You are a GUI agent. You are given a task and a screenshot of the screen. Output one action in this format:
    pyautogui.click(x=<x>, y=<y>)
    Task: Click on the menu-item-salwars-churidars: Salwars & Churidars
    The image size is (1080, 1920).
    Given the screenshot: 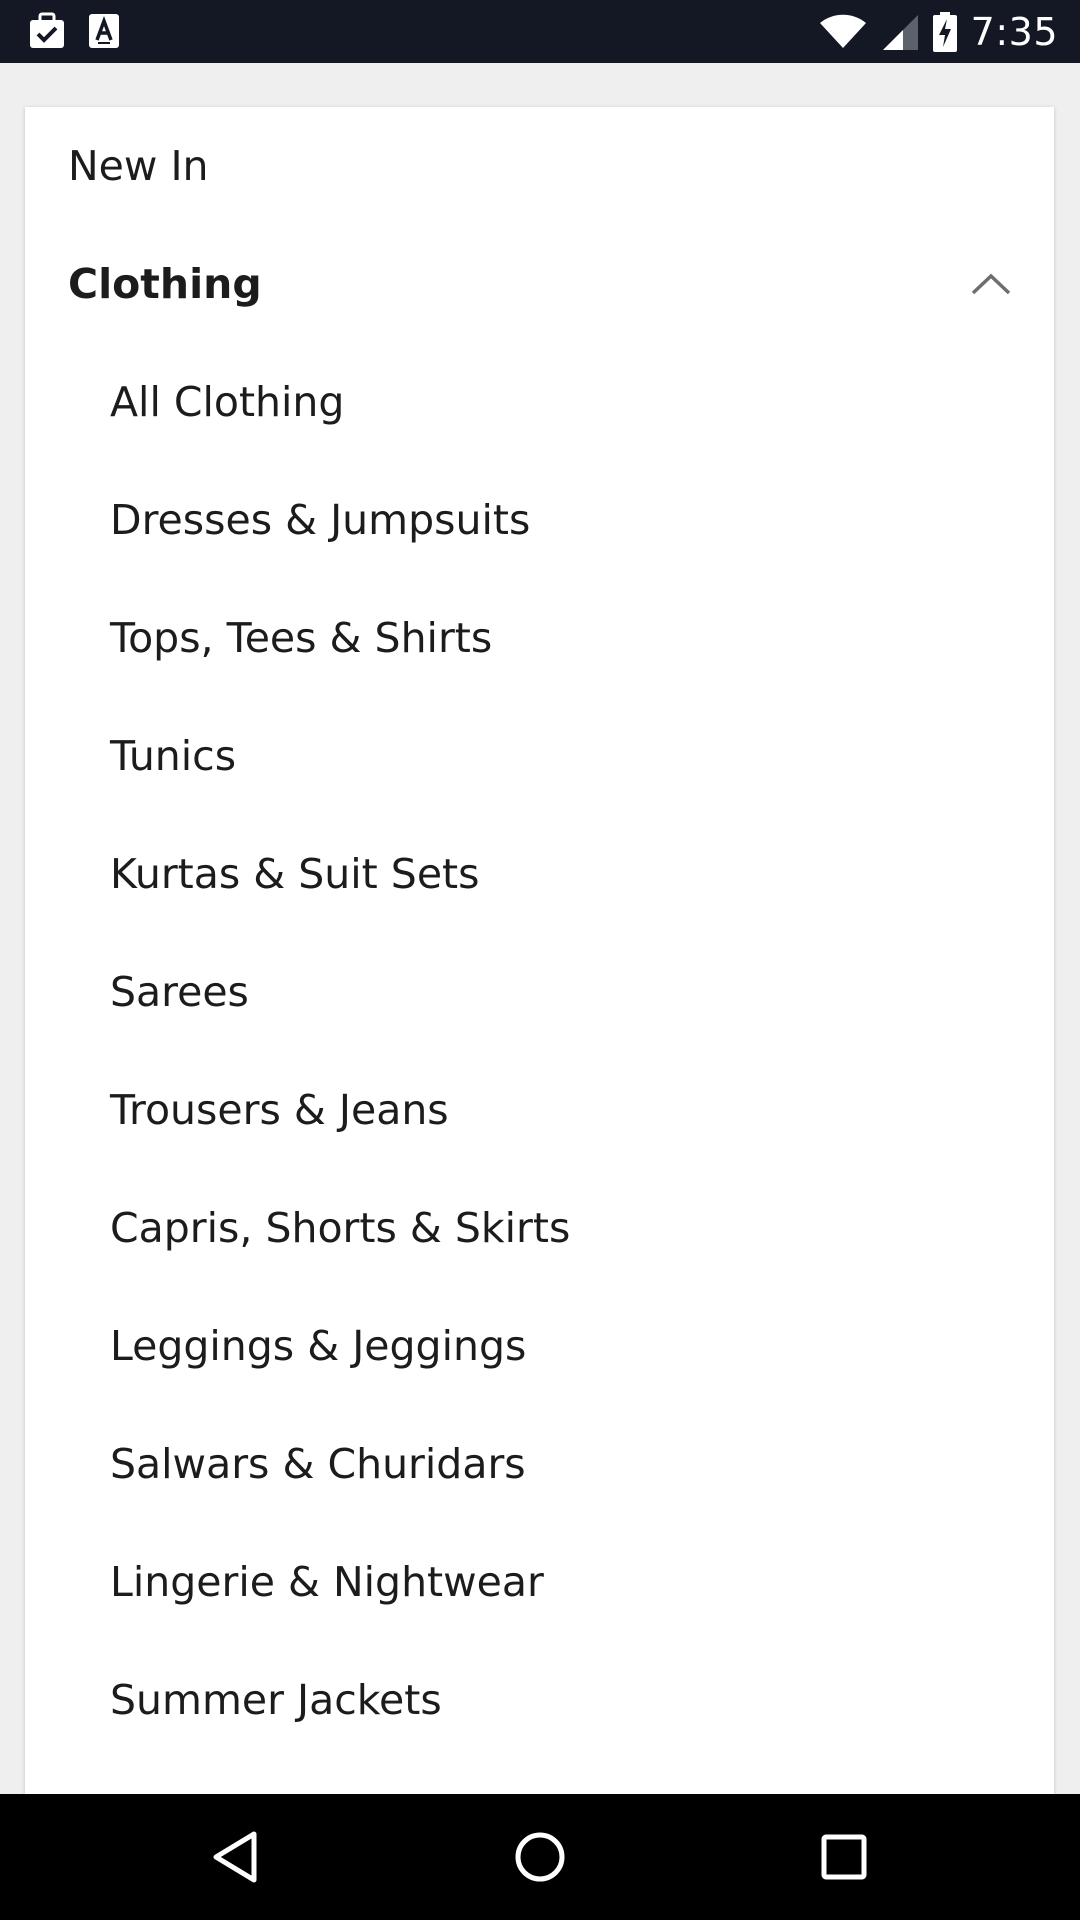 What is the action you would take?
    pyautogui.click(x=539, y=1464)
    